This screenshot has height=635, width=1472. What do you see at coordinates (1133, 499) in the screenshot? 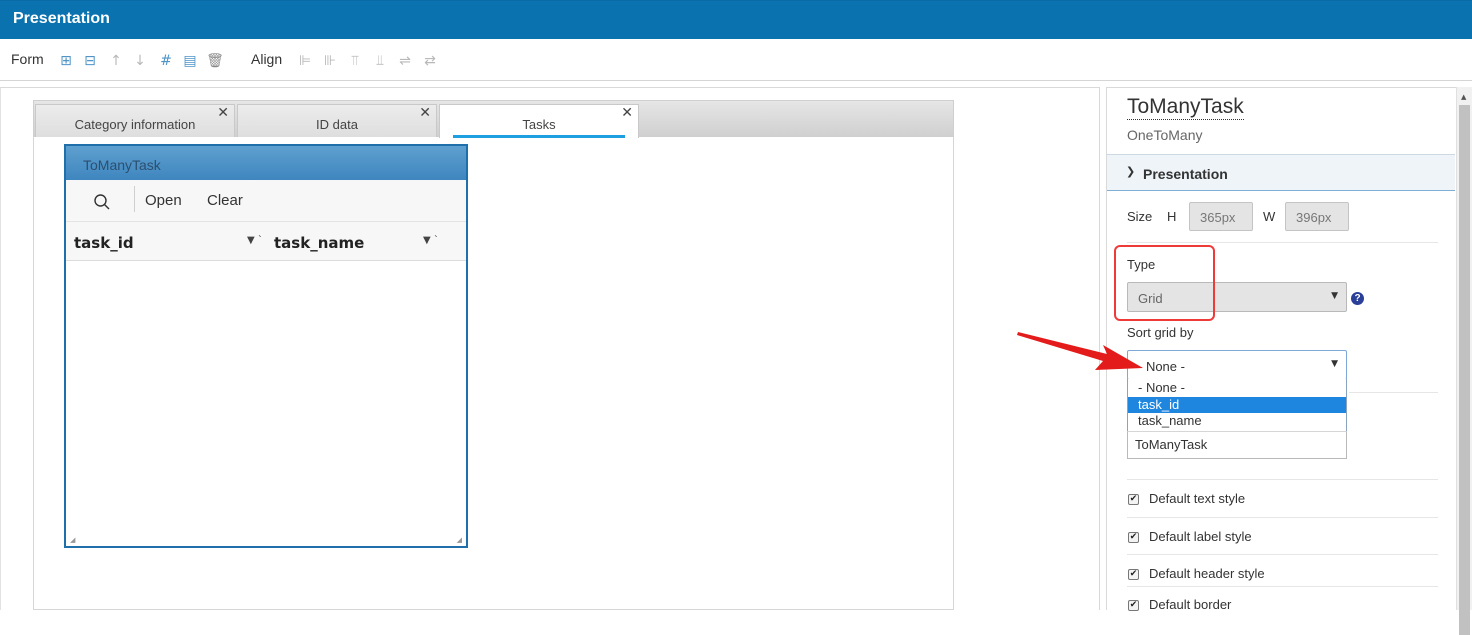
I see `default-text-style-checkbox: ✔` at bounding box center [1133, 499].